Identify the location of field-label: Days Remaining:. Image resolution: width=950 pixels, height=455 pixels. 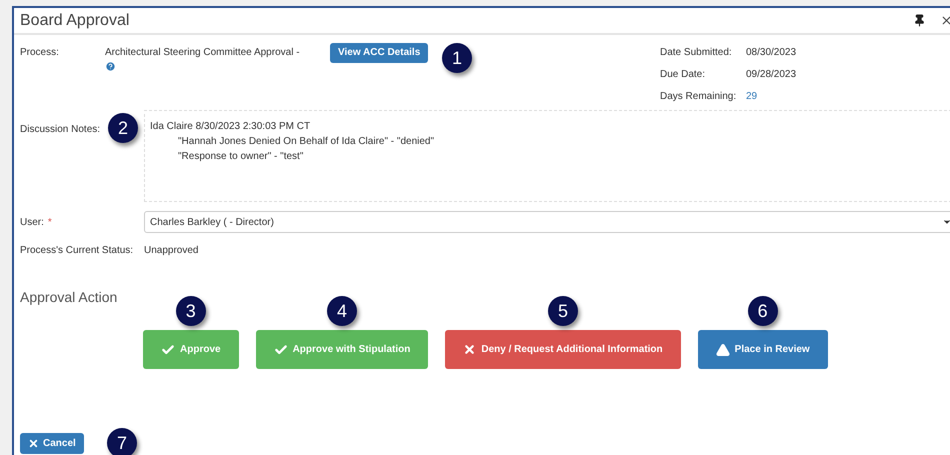
(699, 97).